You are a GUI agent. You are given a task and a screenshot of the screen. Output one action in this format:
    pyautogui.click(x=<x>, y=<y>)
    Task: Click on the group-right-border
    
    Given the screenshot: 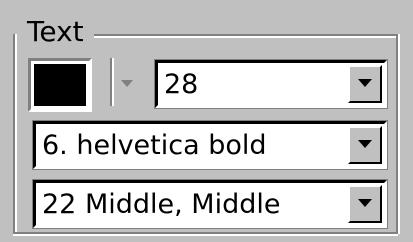 What is the action you would take?
    pyautogui.click(x=398, y=134)
    